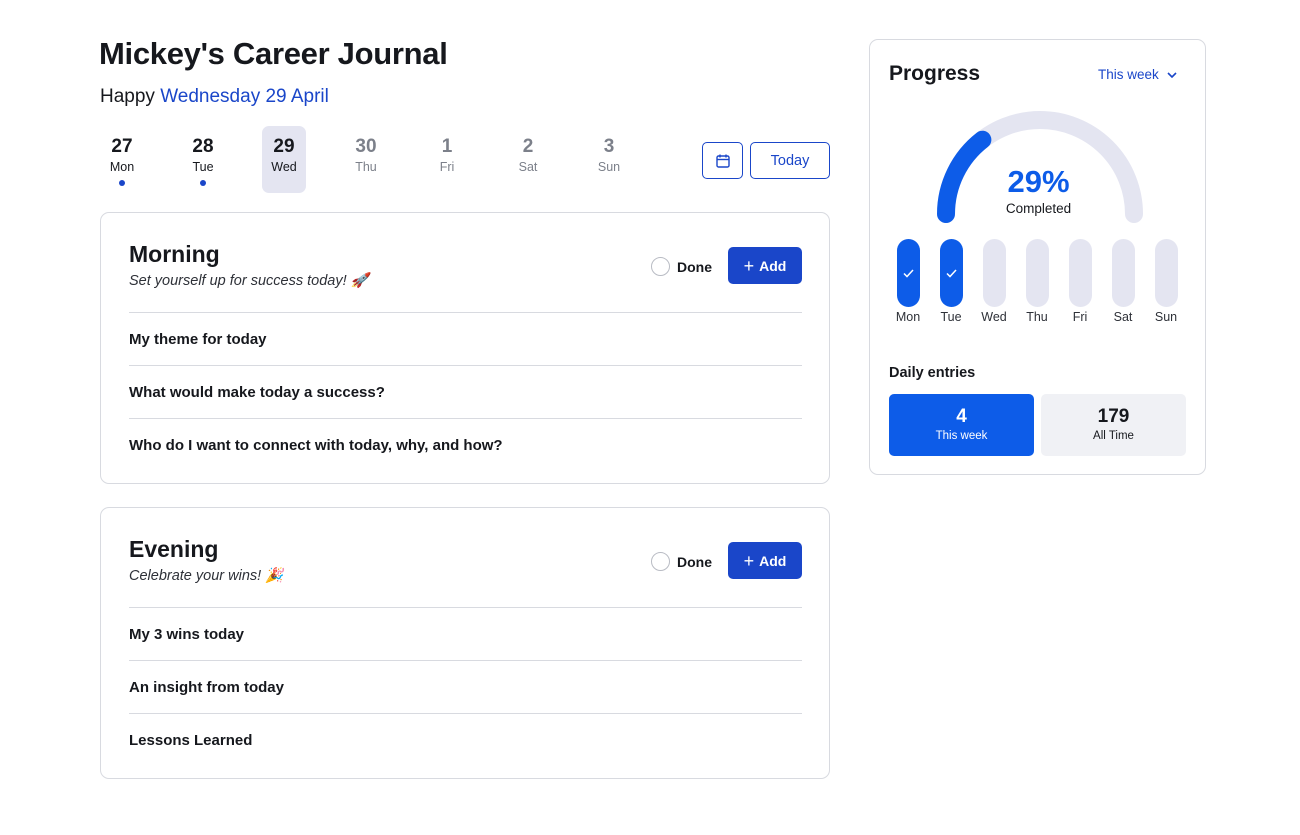 The image size is (1300, 835). I want to click on day-sun: 3 Sun, so click(609, 159).